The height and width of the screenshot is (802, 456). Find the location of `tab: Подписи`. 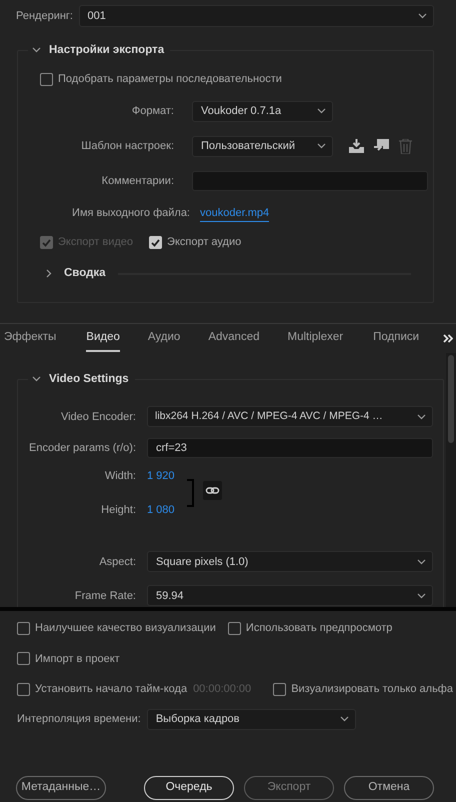

tab: Подписи is located at coordinates (396, 338).